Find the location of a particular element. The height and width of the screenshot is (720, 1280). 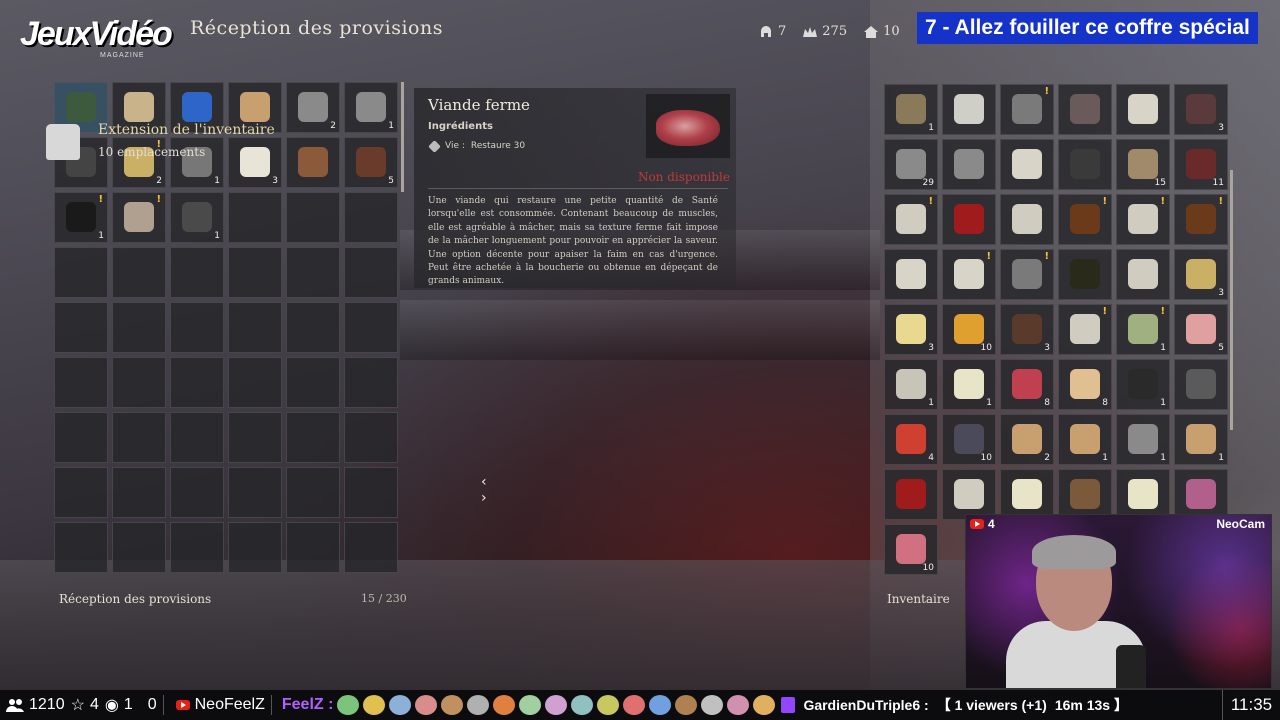

inventory-slot: 4 is located at coordinates (911, 439).